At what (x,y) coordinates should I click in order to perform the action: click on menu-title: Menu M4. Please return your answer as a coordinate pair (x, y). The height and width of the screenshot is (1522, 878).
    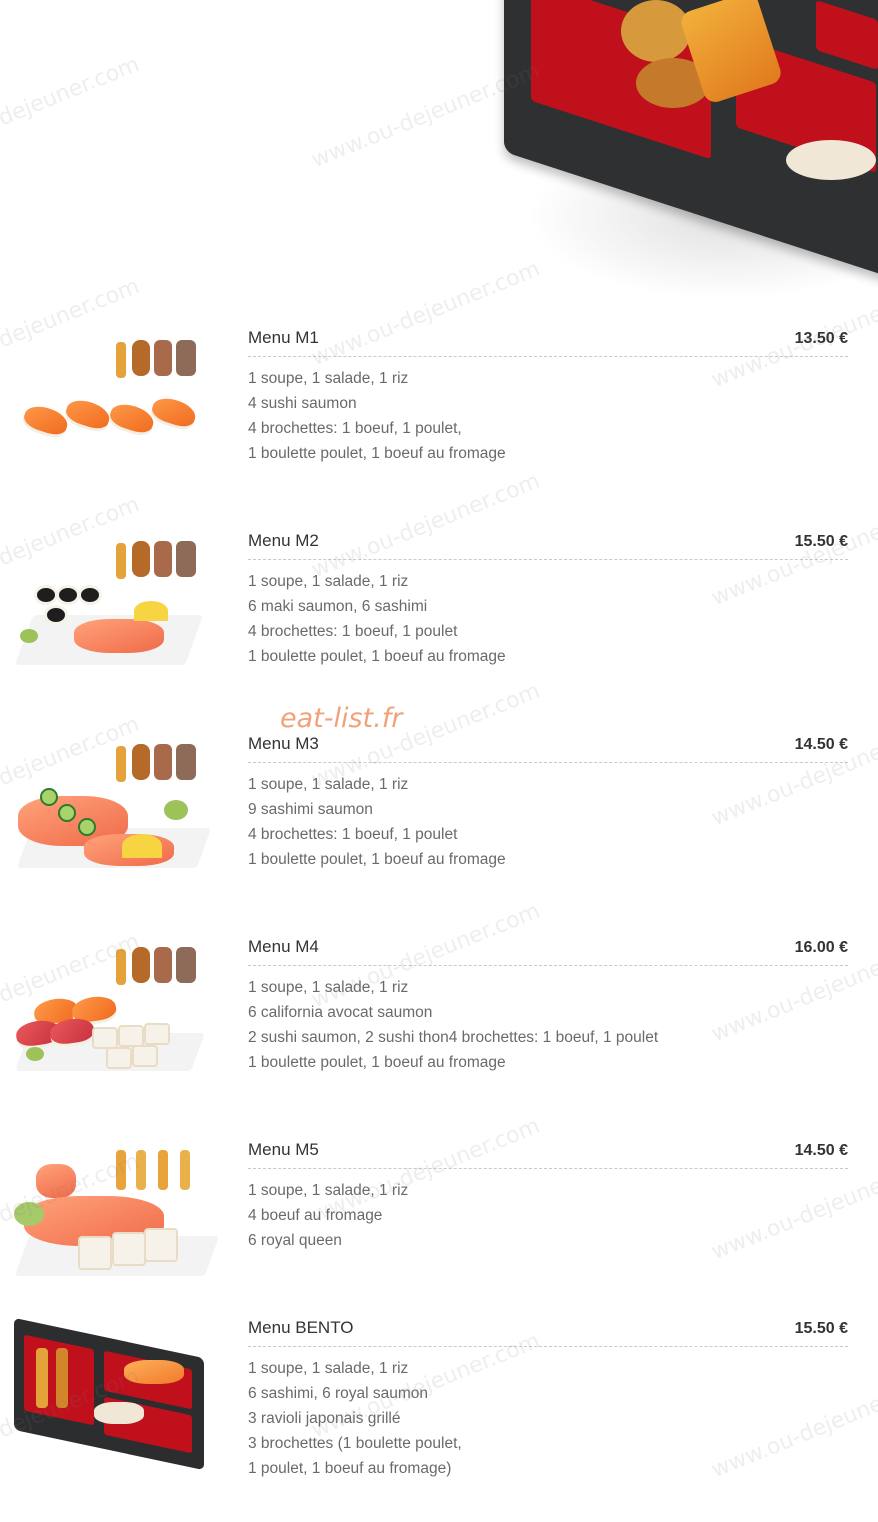
    Looking at the image, I should click on (283, 946).